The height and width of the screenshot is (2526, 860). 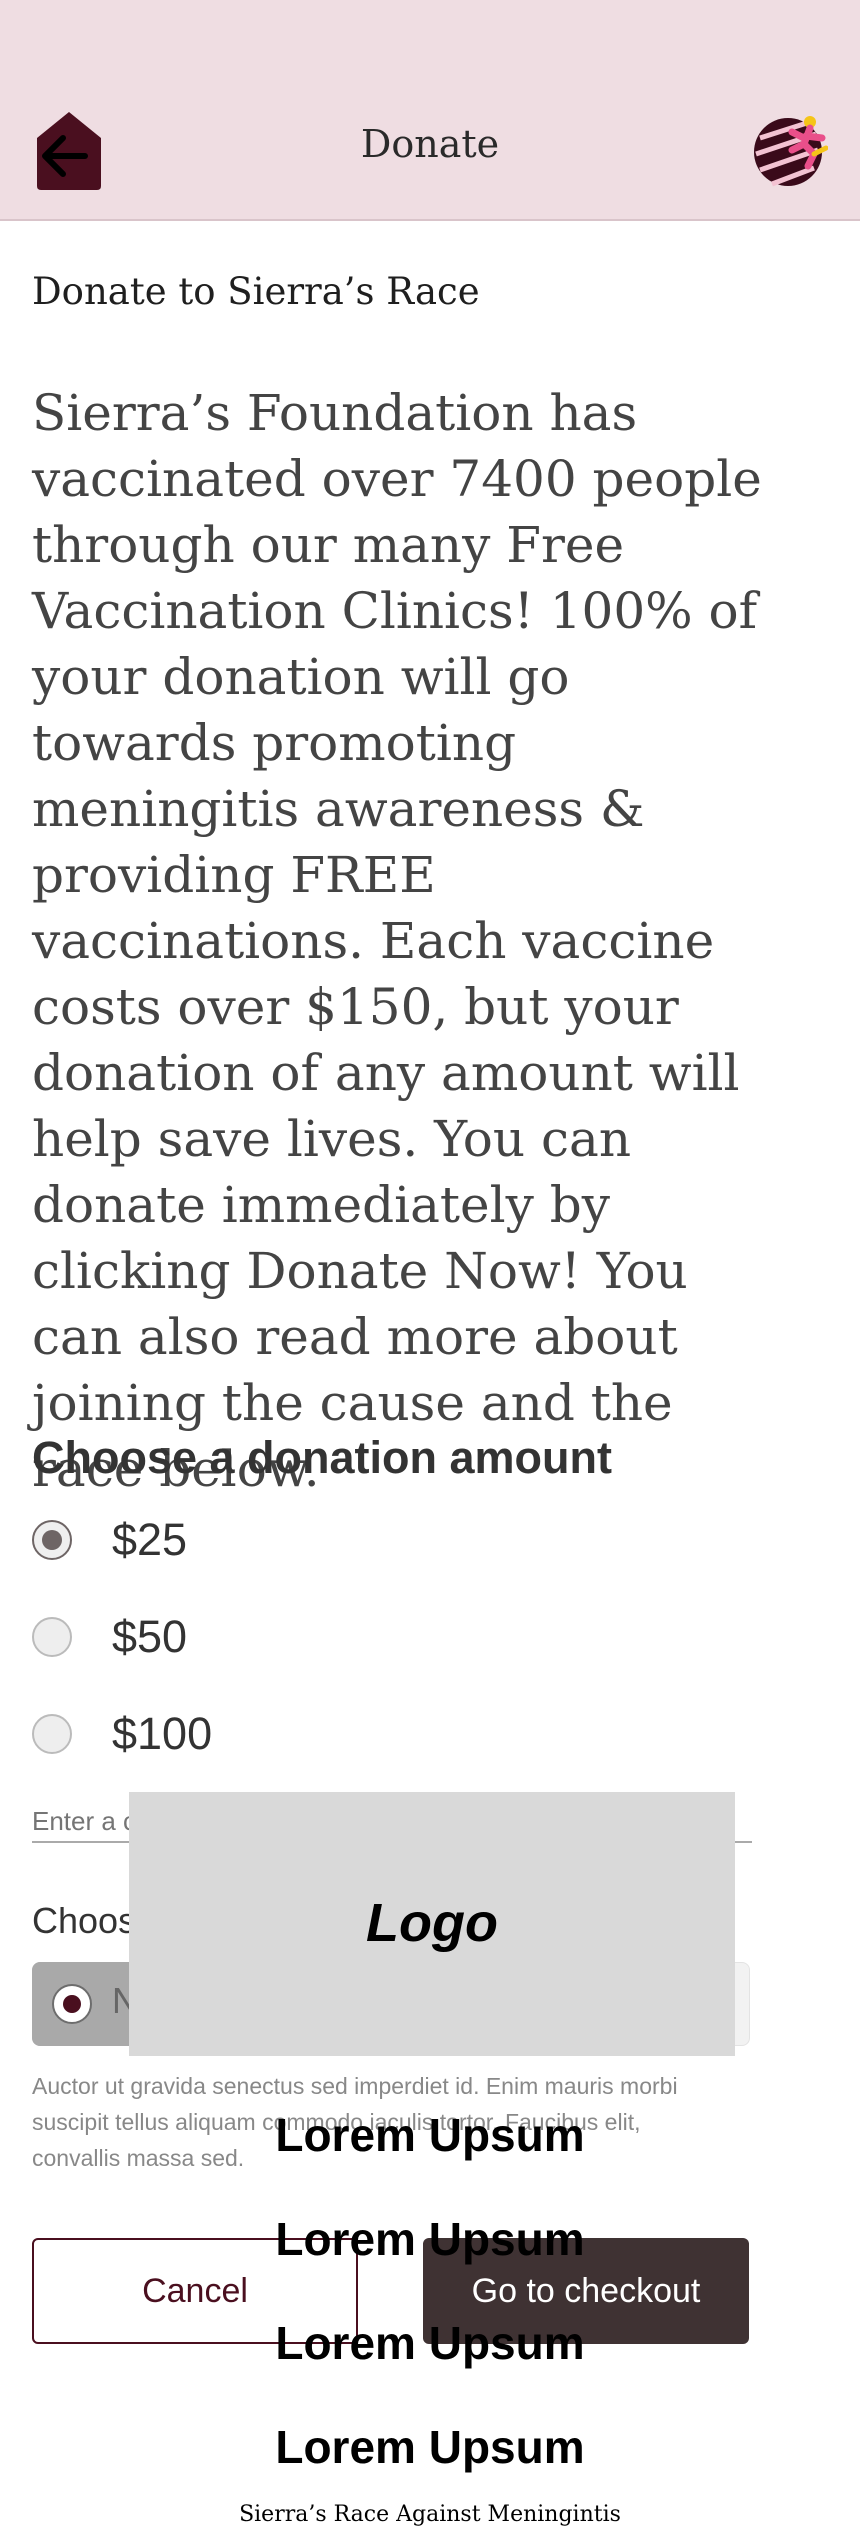 I want to click on amount-label: $25, so click(x=150, y=1539).